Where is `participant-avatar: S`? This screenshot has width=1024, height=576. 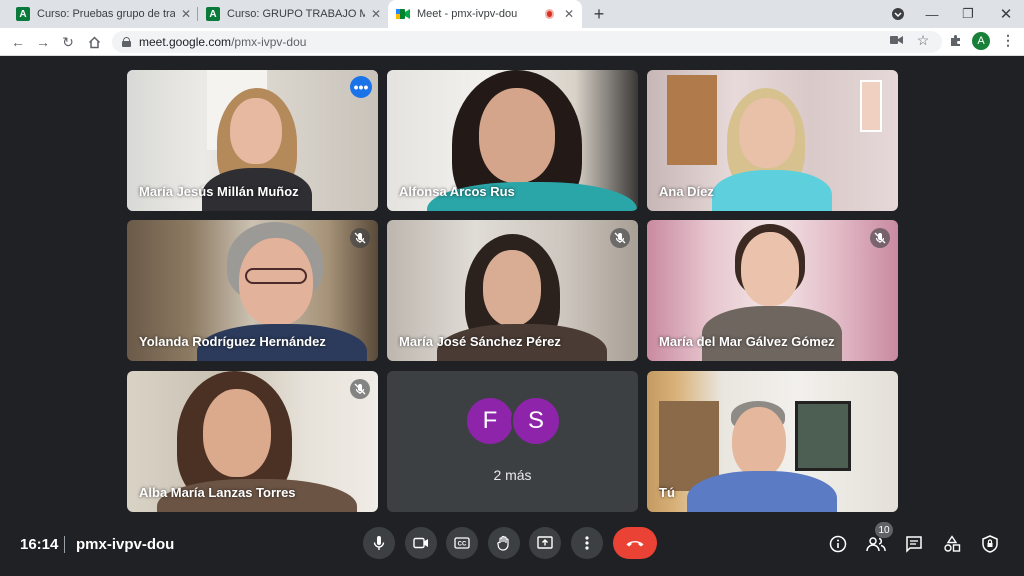
participant-avatar: S is located at coordinates (536, 421).